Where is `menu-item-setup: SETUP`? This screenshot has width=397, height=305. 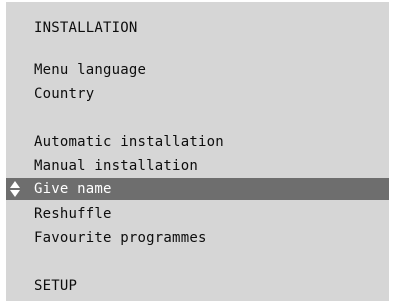
menu-item-setup: SETUP is located at coordinates (55, 286).